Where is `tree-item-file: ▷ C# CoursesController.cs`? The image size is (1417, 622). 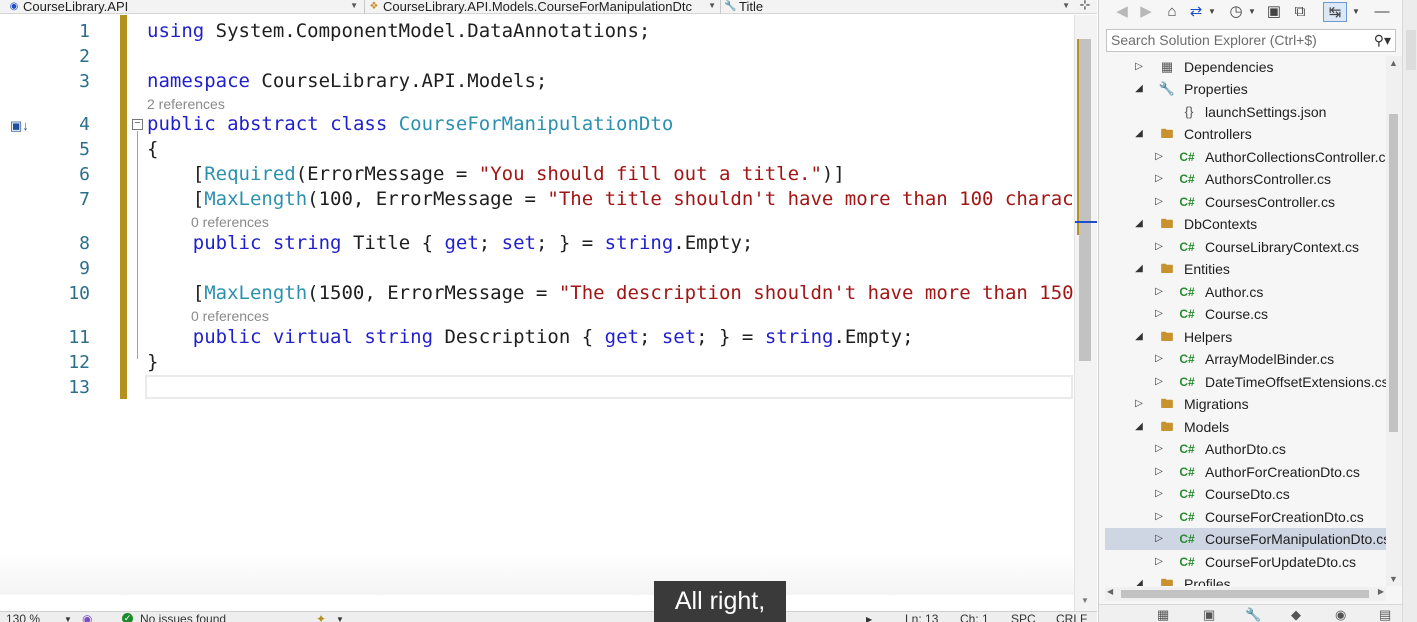 tree-item-file: ▷ C# CoursesController.cs is located at coordinates (1245, 202).